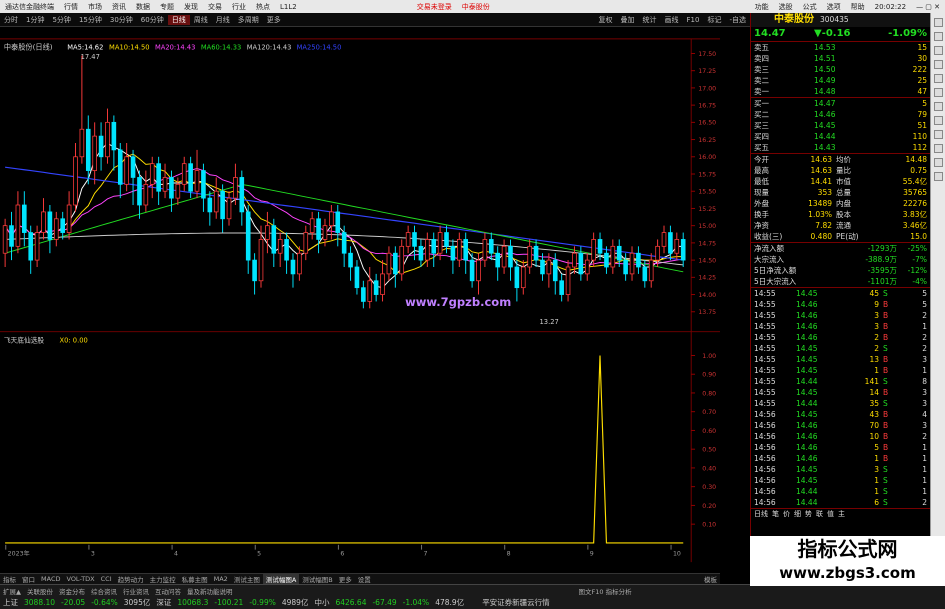 This screenshot has height=609, width=945. What do you see at coordinates (90, 20) in the screenshot?
I see `period-tab-15min: 15分钟` at bounding box center [90, 20].